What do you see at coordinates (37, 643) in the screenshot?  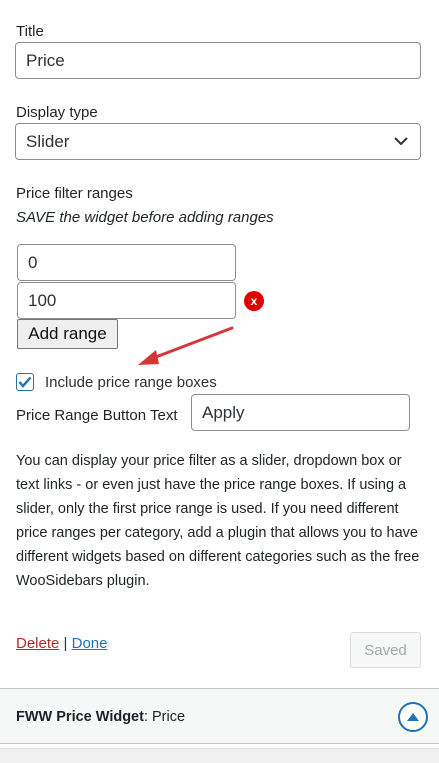 I see `delete-link: Delete` at bounding box center [37, 643].